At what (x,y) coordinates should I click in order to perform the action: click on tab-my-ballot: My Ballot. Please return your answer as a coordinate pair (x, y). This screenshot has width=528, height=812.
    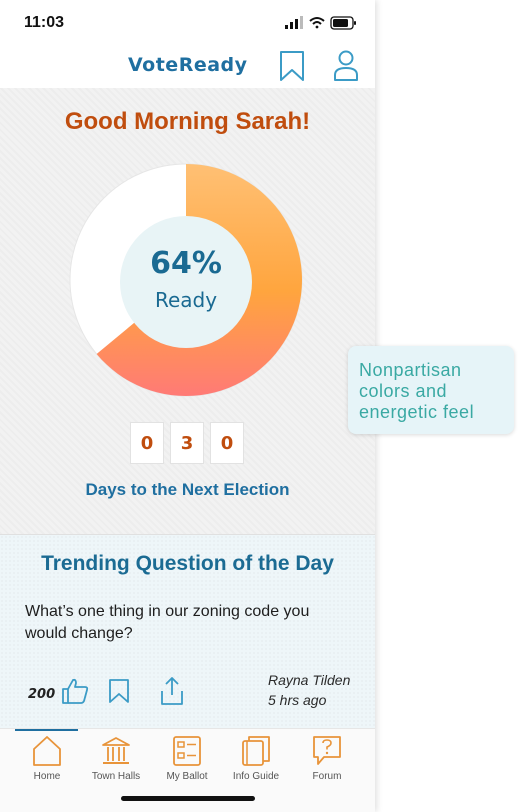
    Looking at the image, I should click on (187, 761).